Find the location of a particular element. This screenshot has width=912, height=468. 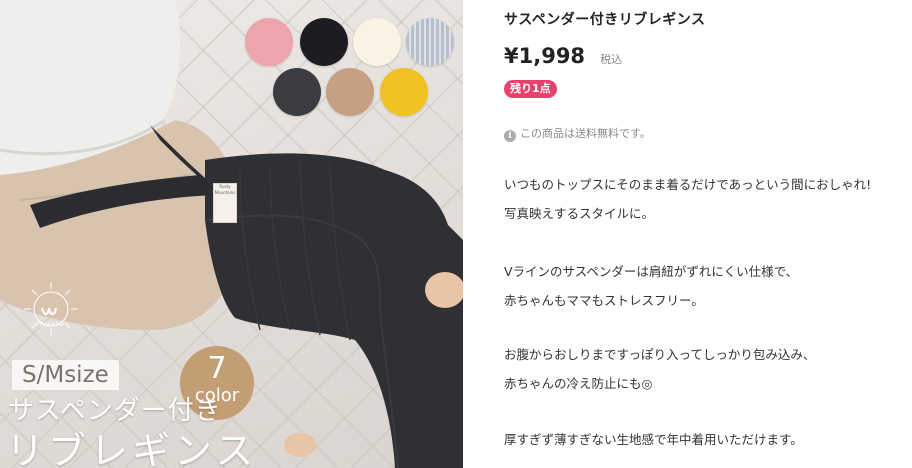

stock-badge: 残り1点 is located at coordinates (530, 89).